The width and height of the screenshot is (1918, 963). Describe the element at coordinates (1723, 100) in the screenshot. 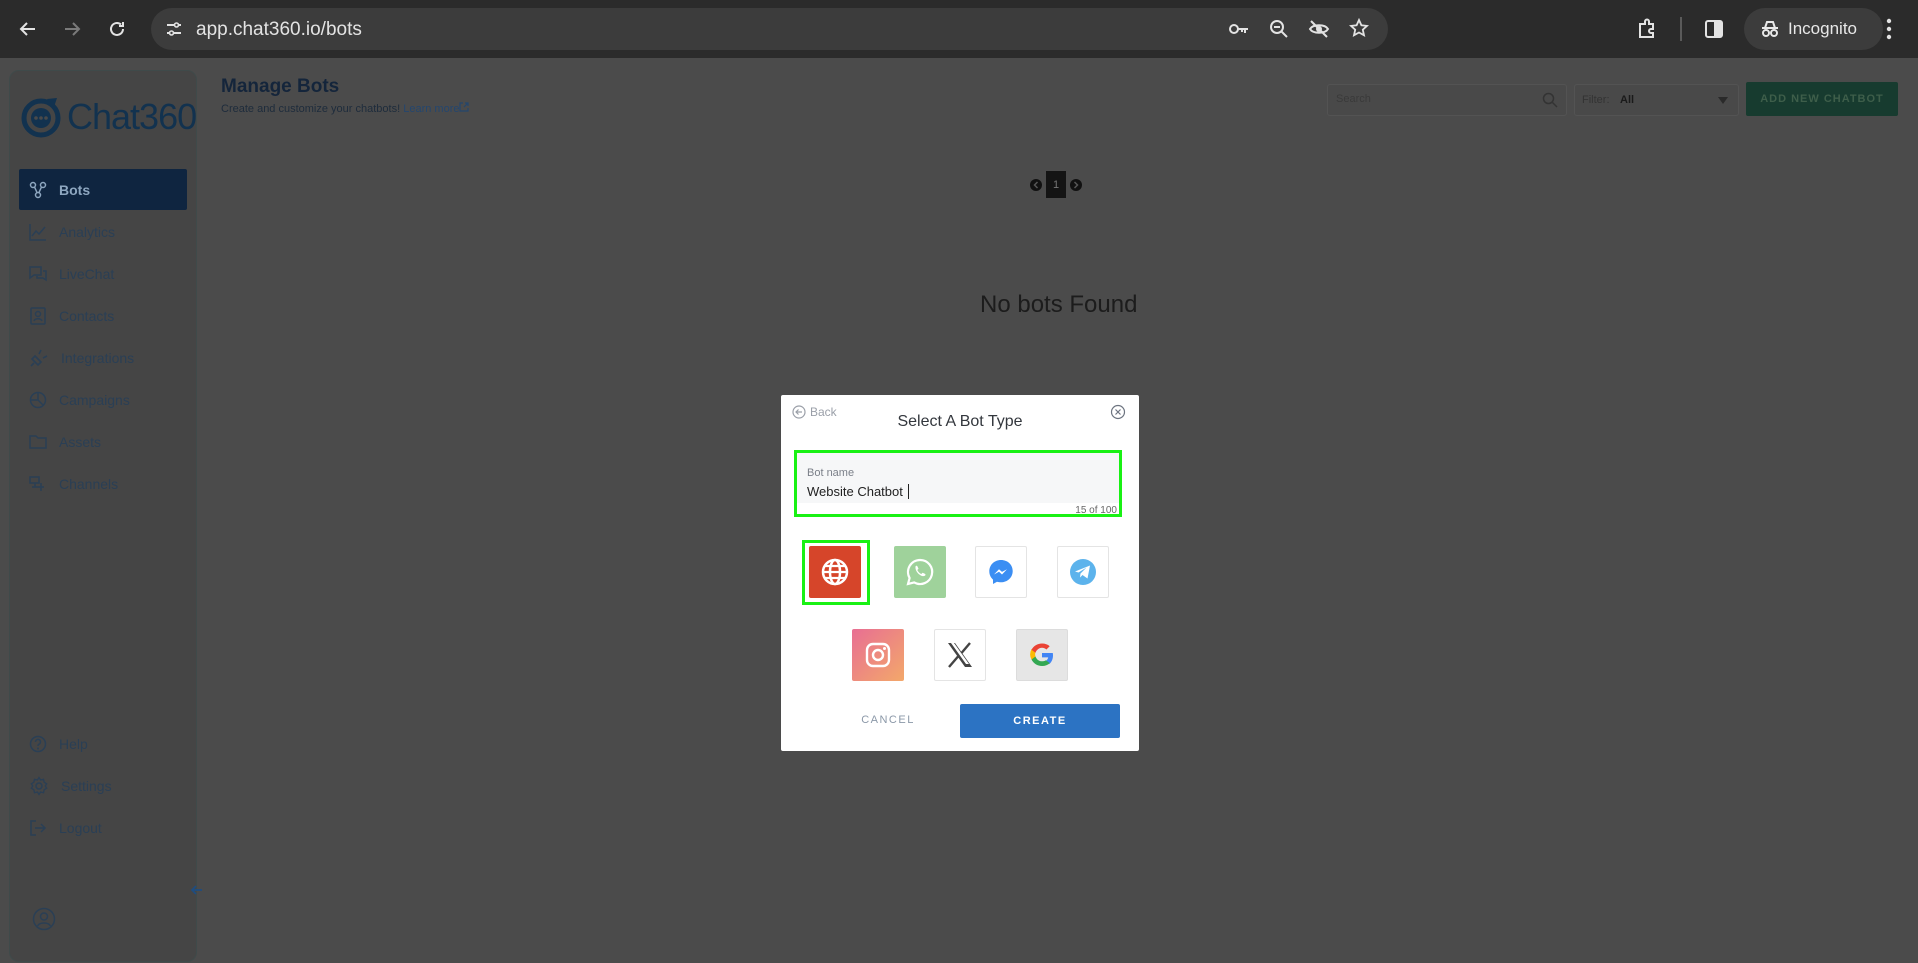

I see `chevron-down-icon` at that location.